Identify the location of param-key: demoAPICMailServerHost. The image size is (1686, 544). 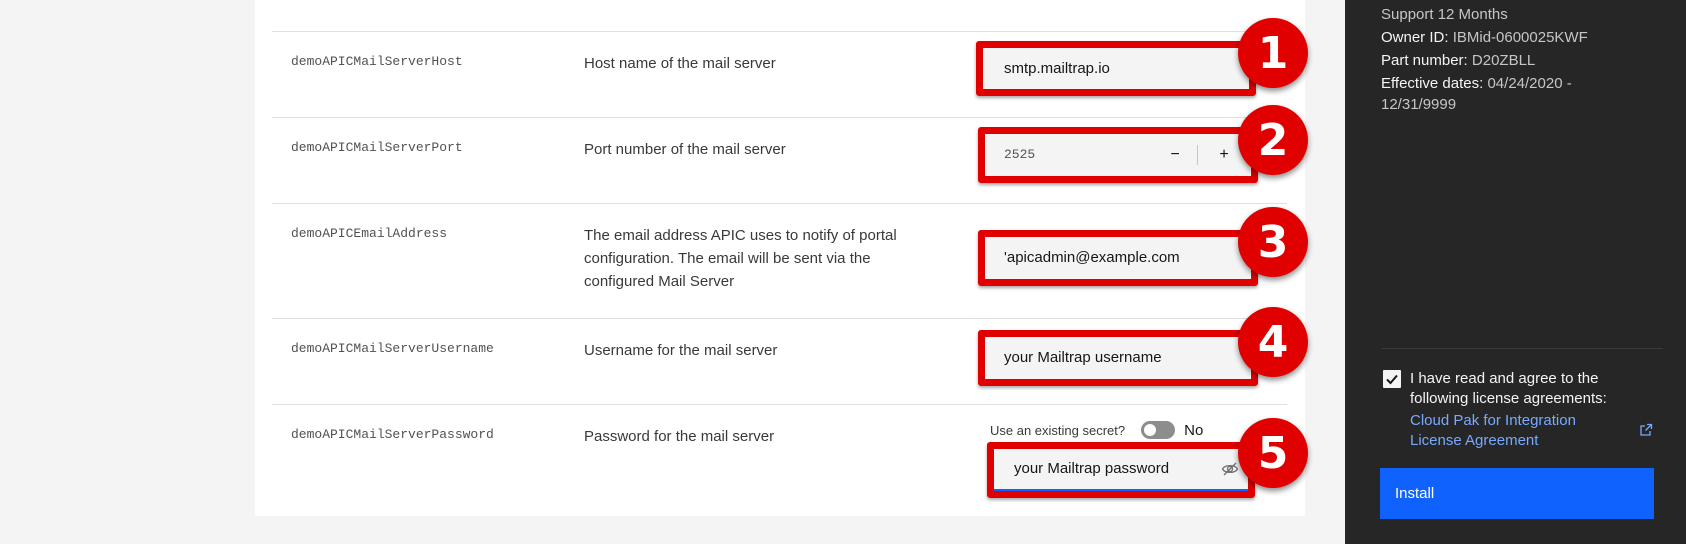
(377, 61).